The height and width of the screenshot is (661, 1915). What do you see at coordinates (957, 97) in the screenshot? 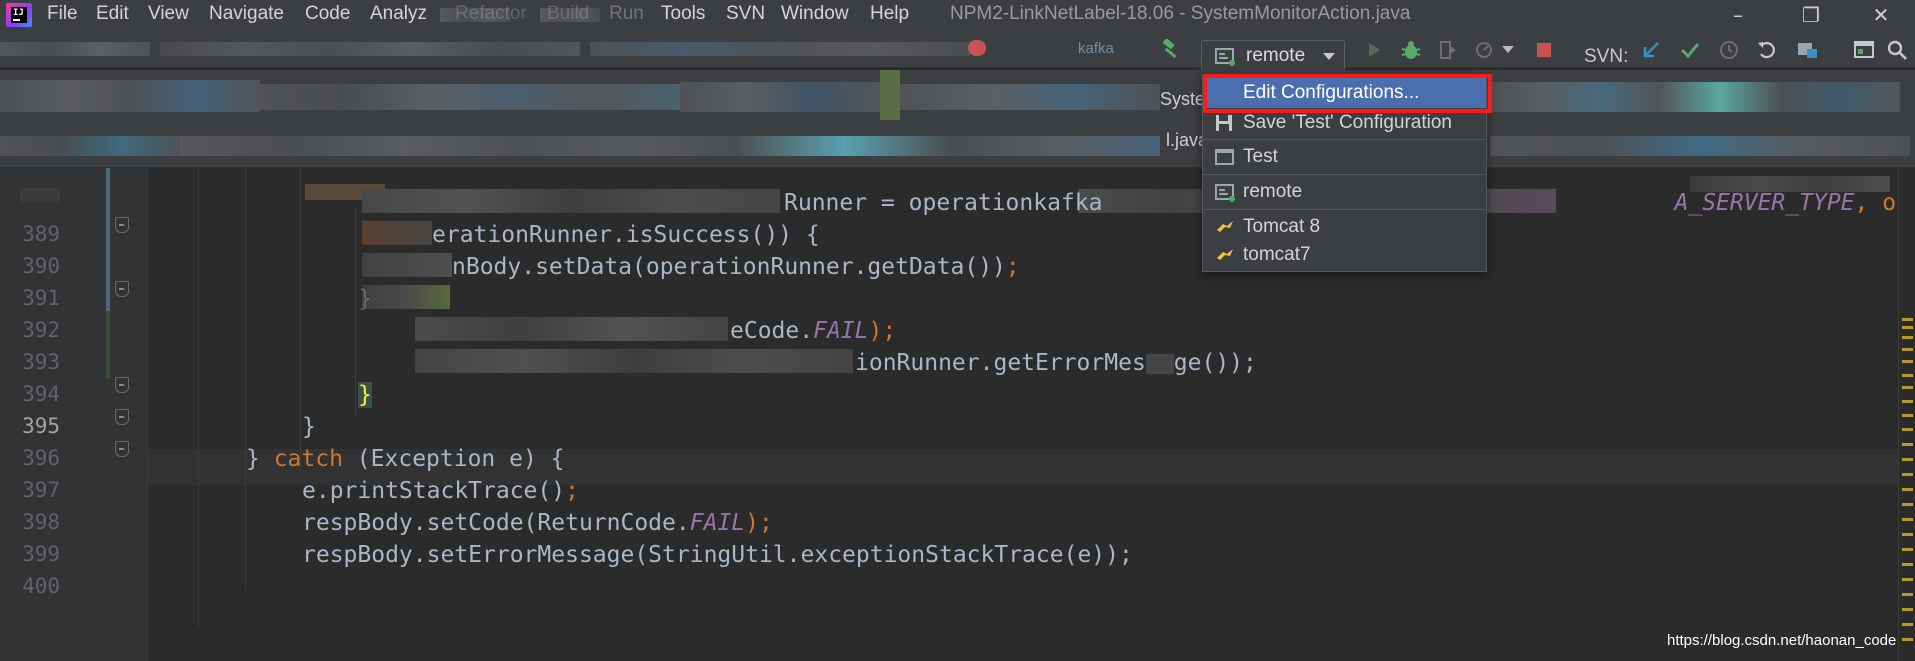
I see `navigation-bar-blurred` at bounding box center [957, 97].